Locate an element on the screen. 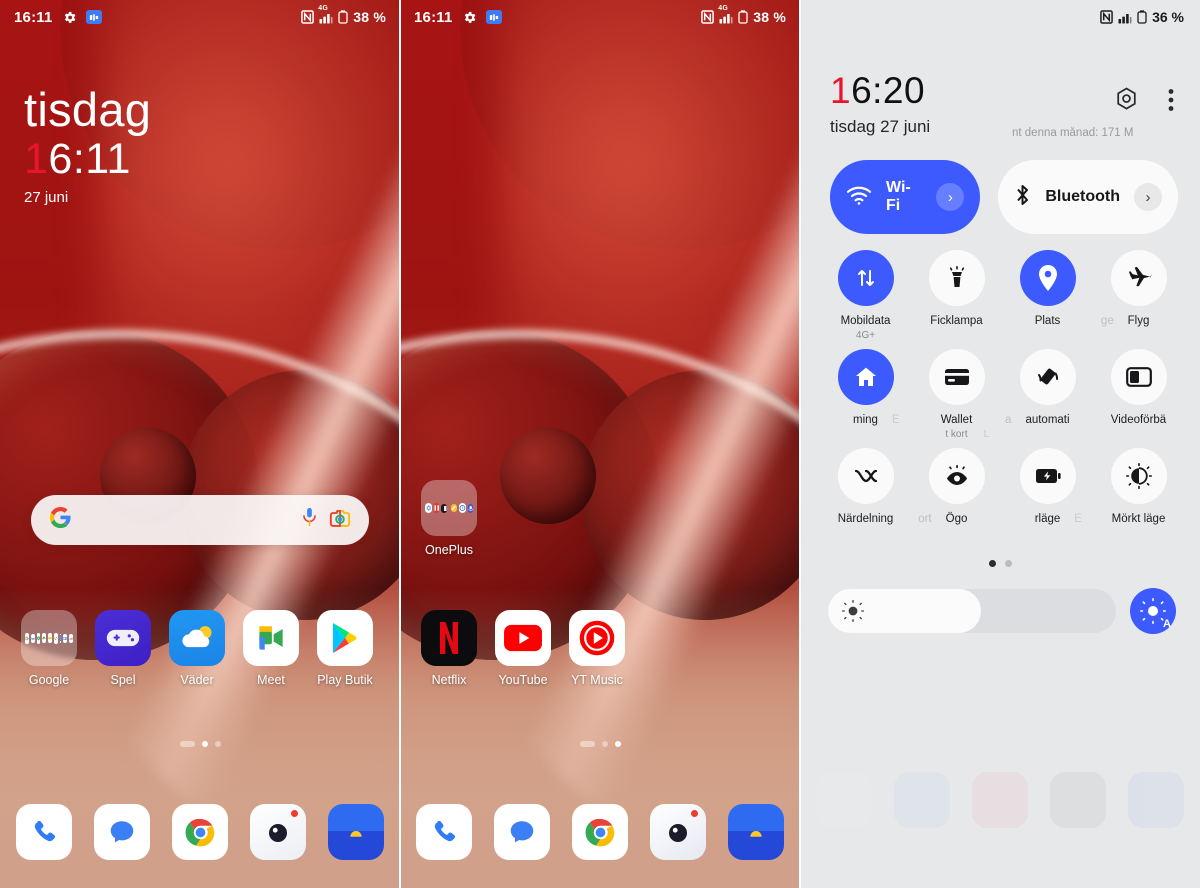 Image resolution: width=1200 pixels, height=888 pixels. tile-label: a automati is located at coordinates (1037, 420).